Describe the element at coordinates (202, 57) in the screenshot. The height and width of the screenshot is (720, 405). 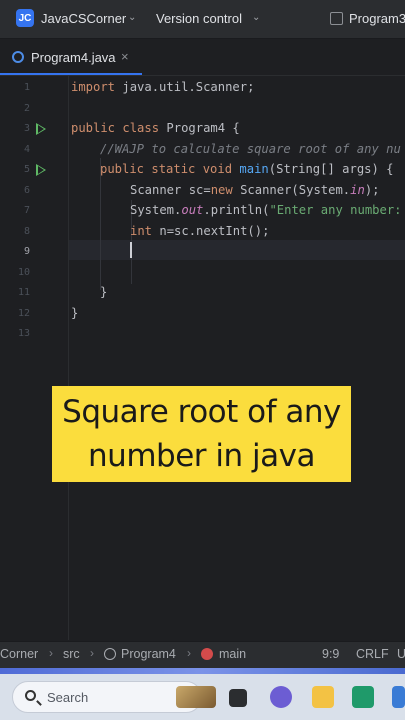
I see `editor-tab-bar: Program4.java ×` at that location.